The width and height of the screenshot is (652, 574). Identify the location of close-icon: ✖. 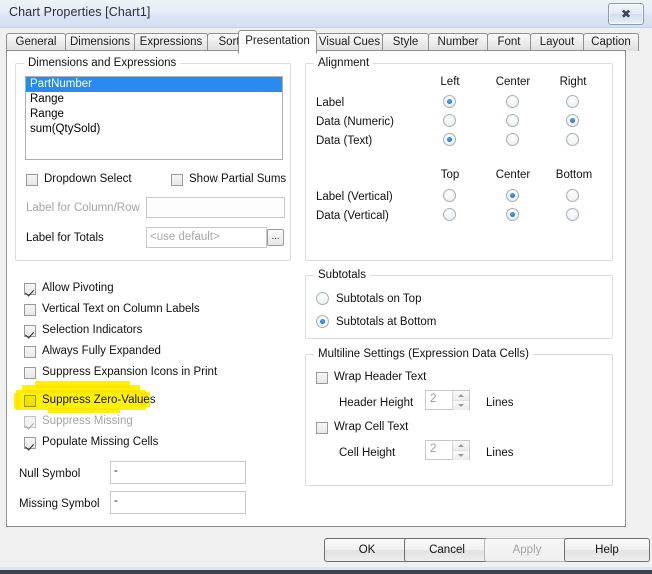
(626, 14).